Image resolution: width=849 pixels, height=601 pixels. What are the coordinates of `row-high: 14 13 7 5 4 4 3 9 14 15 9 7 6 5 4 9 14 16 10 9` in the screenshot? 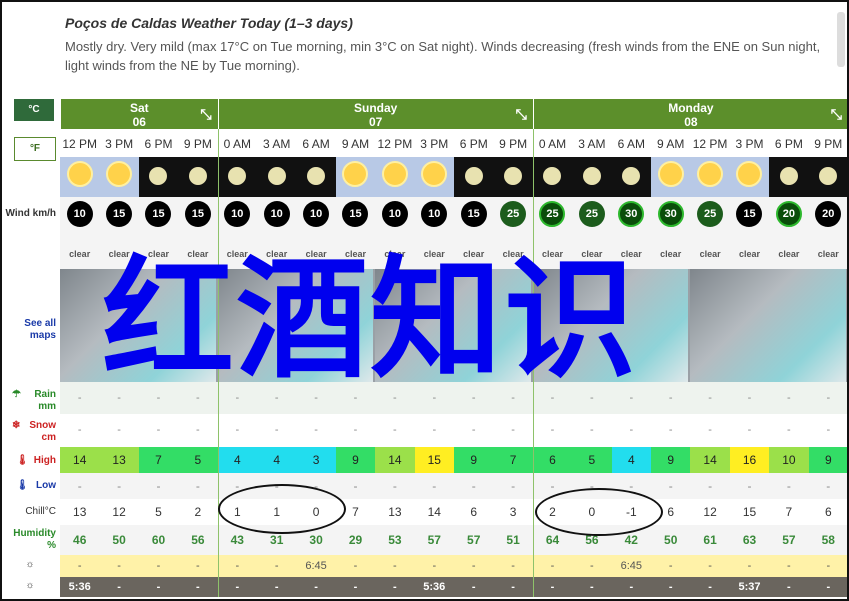 It's located at (453, 460).